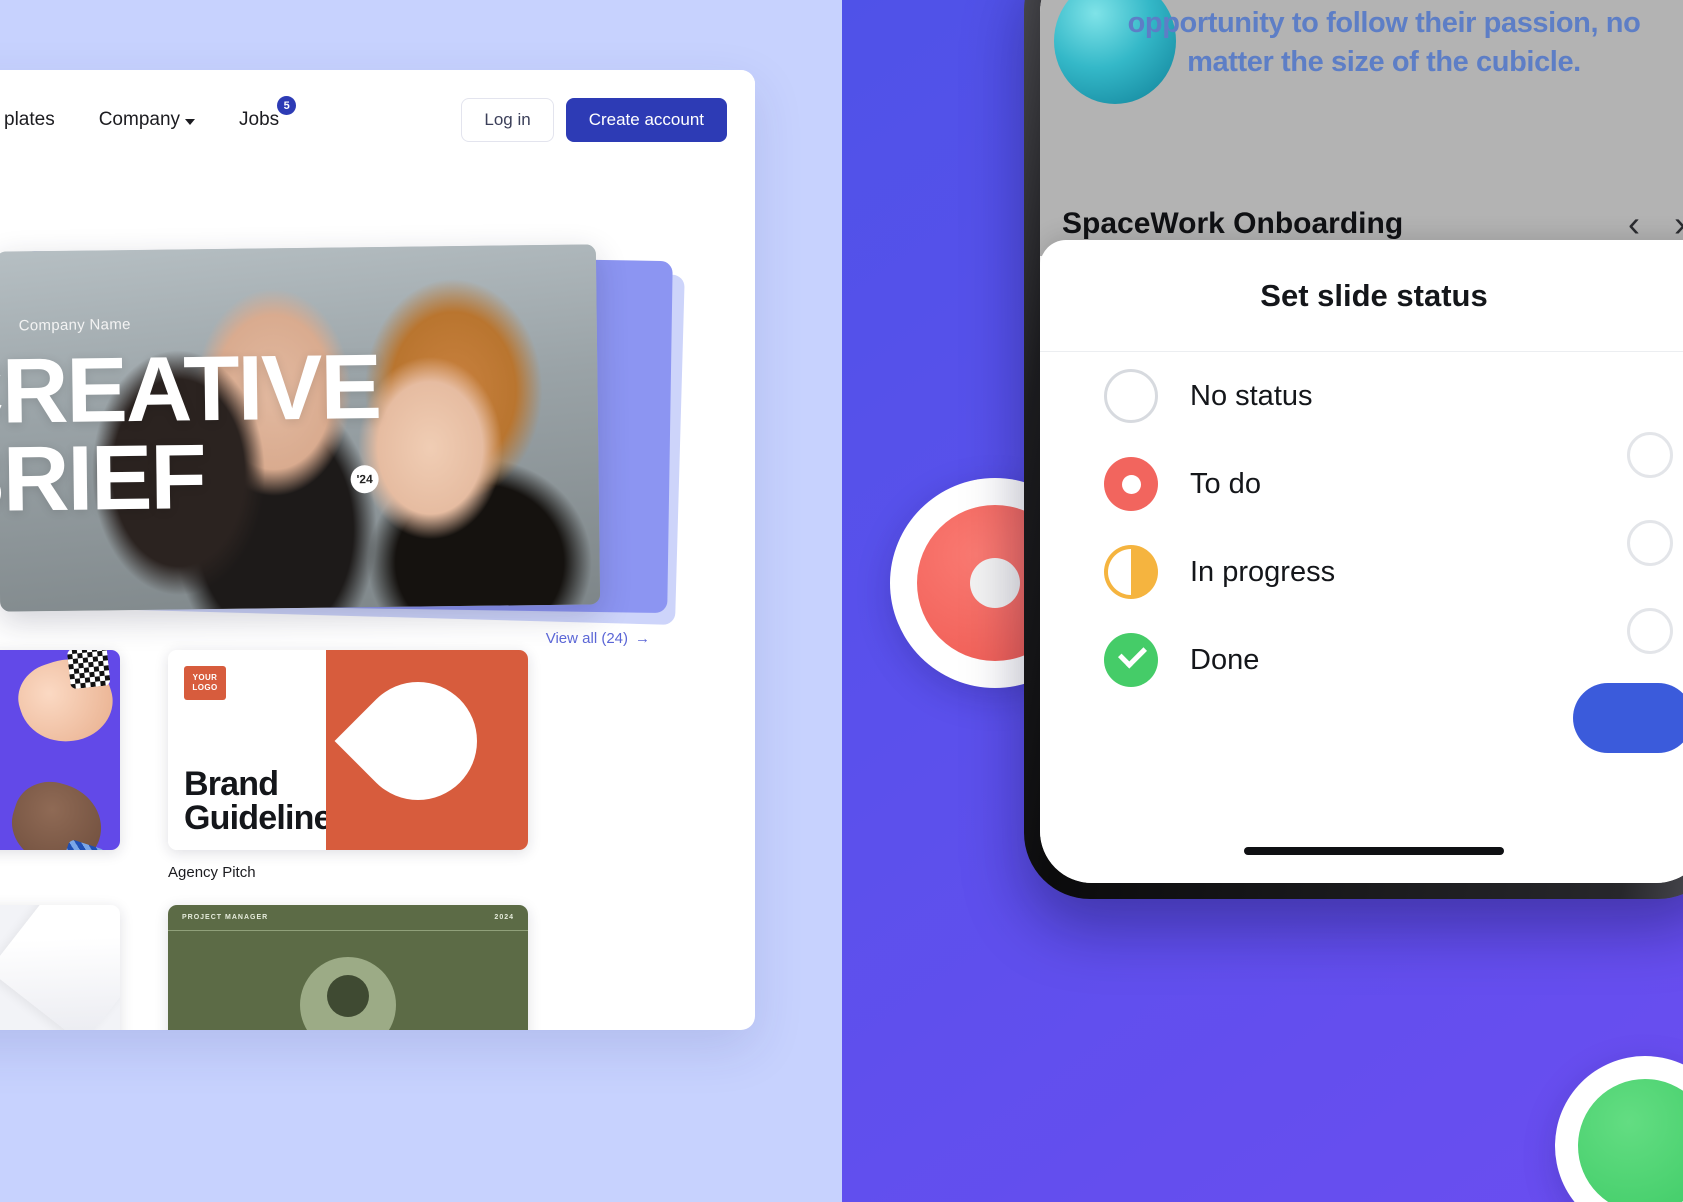 The height and width of the screenshot is (1202, 1683). What do you see at coordinates (190, 390) in the screenshot?
I see `hero-title-line1: CREATIVE` at bounding box center [190, 390].